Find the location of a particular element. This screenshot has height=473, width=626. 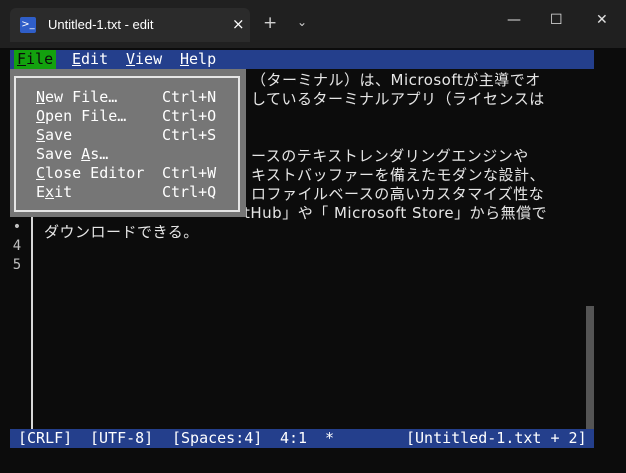

text-line: しているターミナルアプリ（ライセンスは is located at coordinates (398, 99).